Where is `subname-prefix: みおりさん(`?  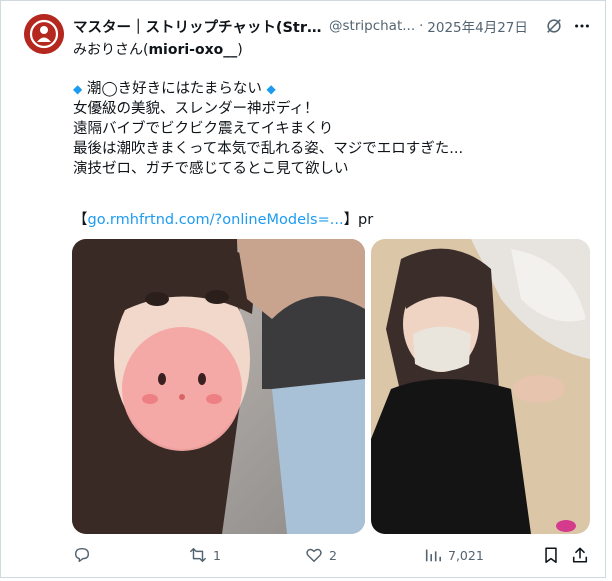
subname-prefix: みおりさん( is located at coordinates (111, 50).